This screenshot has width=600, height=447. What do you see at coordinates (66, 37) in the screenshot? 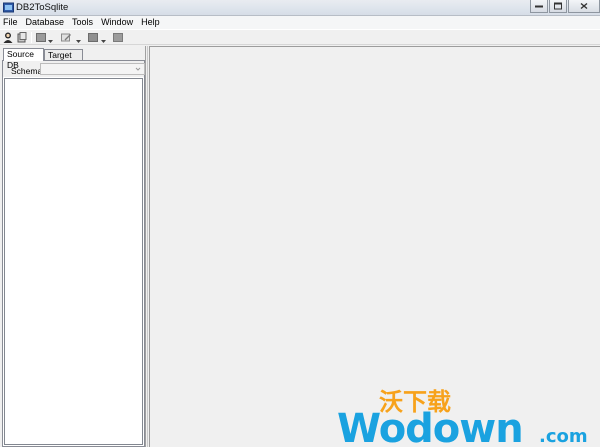
I see `edit-icon` at bounding box center [66, 37].